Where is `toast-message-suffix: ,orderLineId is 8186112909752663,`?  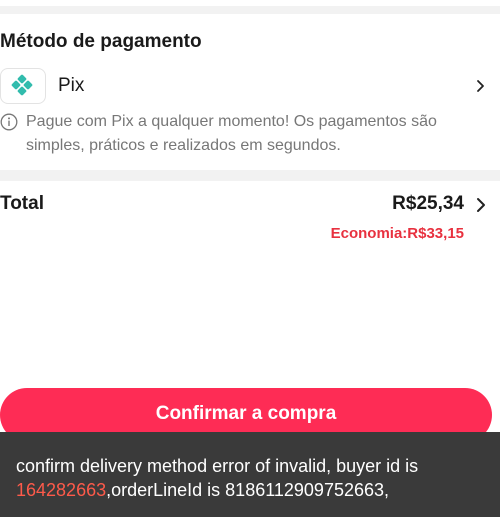
toast-message-suffix: ,orderLineId is 8186112909752663, is located at coordinates (248, 490).